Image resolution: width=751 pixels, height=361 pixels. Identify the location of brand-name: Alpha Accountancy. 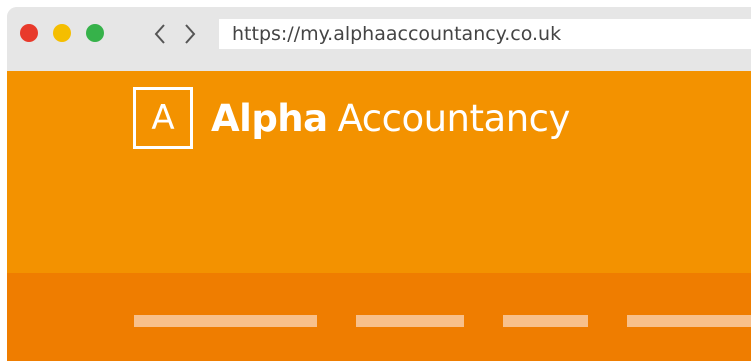
(390, 118).